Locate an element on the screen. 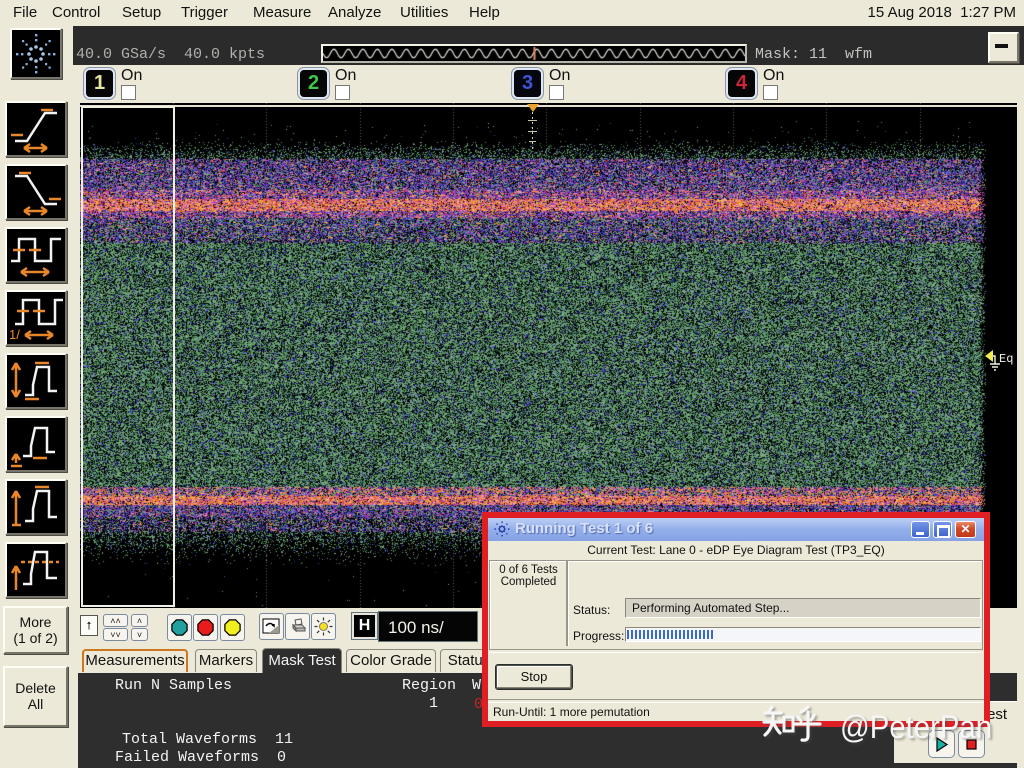  svg-text: Eq is located at coordinates (1006, 359).